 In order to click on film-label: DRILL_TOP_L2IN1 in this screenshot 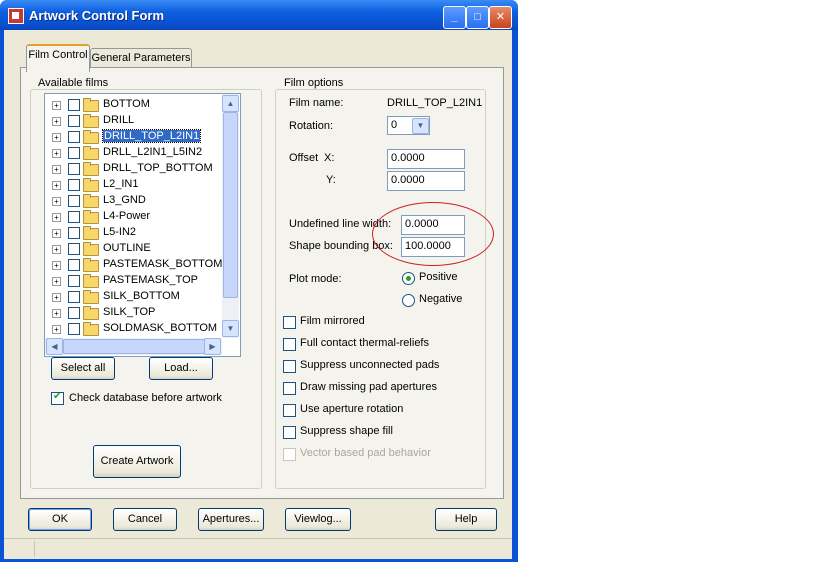, I will do `click(151, 136)`.